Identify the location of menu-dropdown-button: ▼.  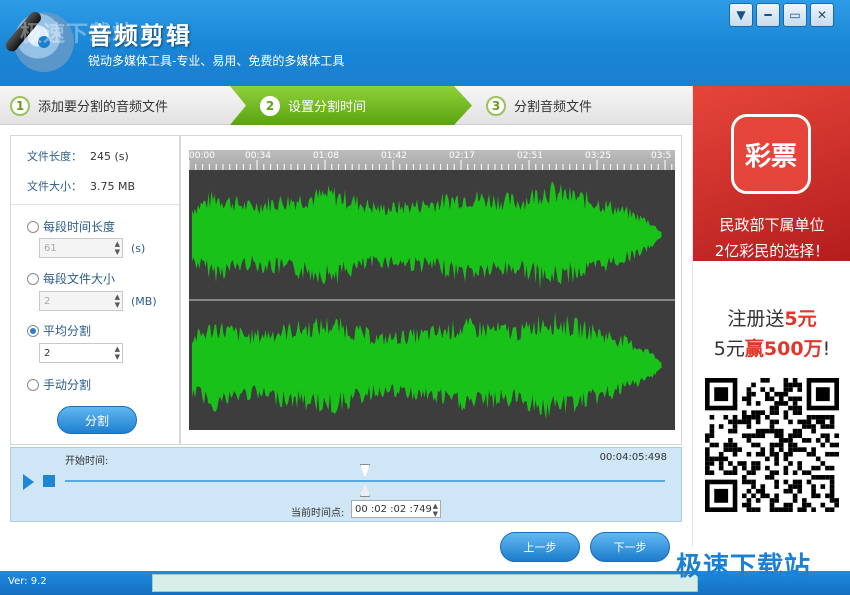
(741, 15).